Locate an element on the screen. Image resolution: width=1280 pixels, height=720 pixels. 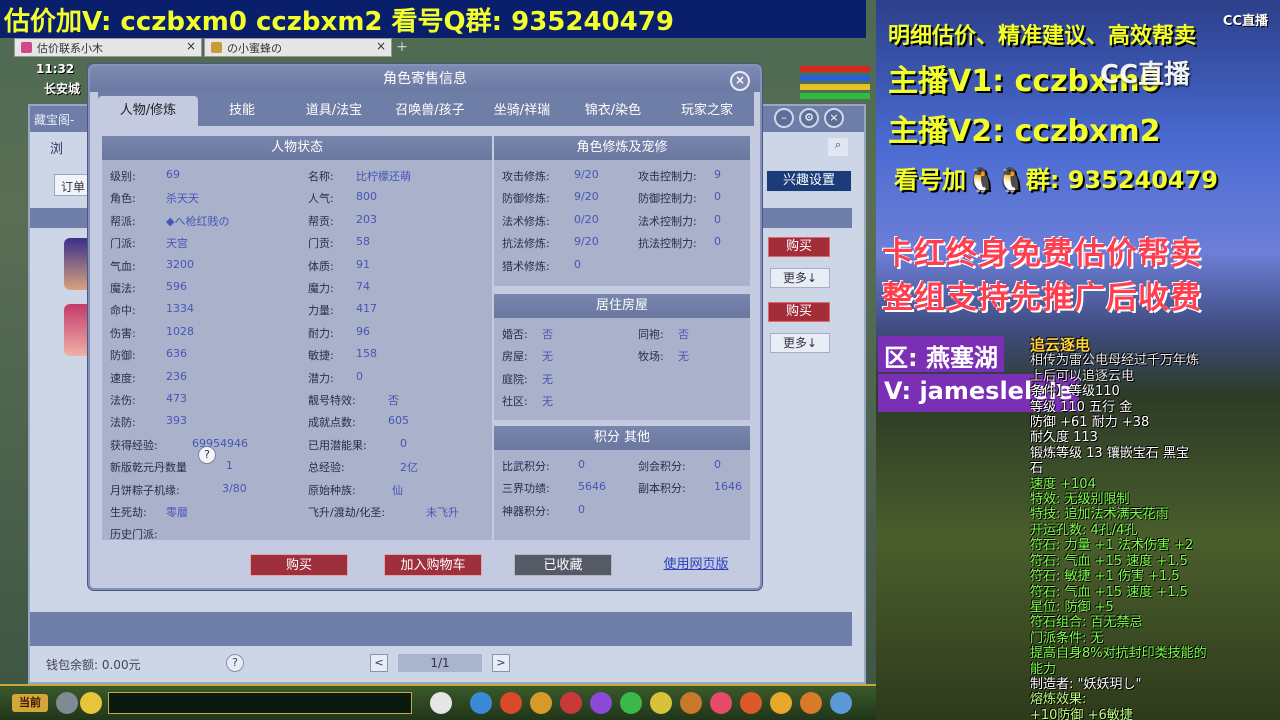
field-value: 473 is located at coordinates (176, 398).